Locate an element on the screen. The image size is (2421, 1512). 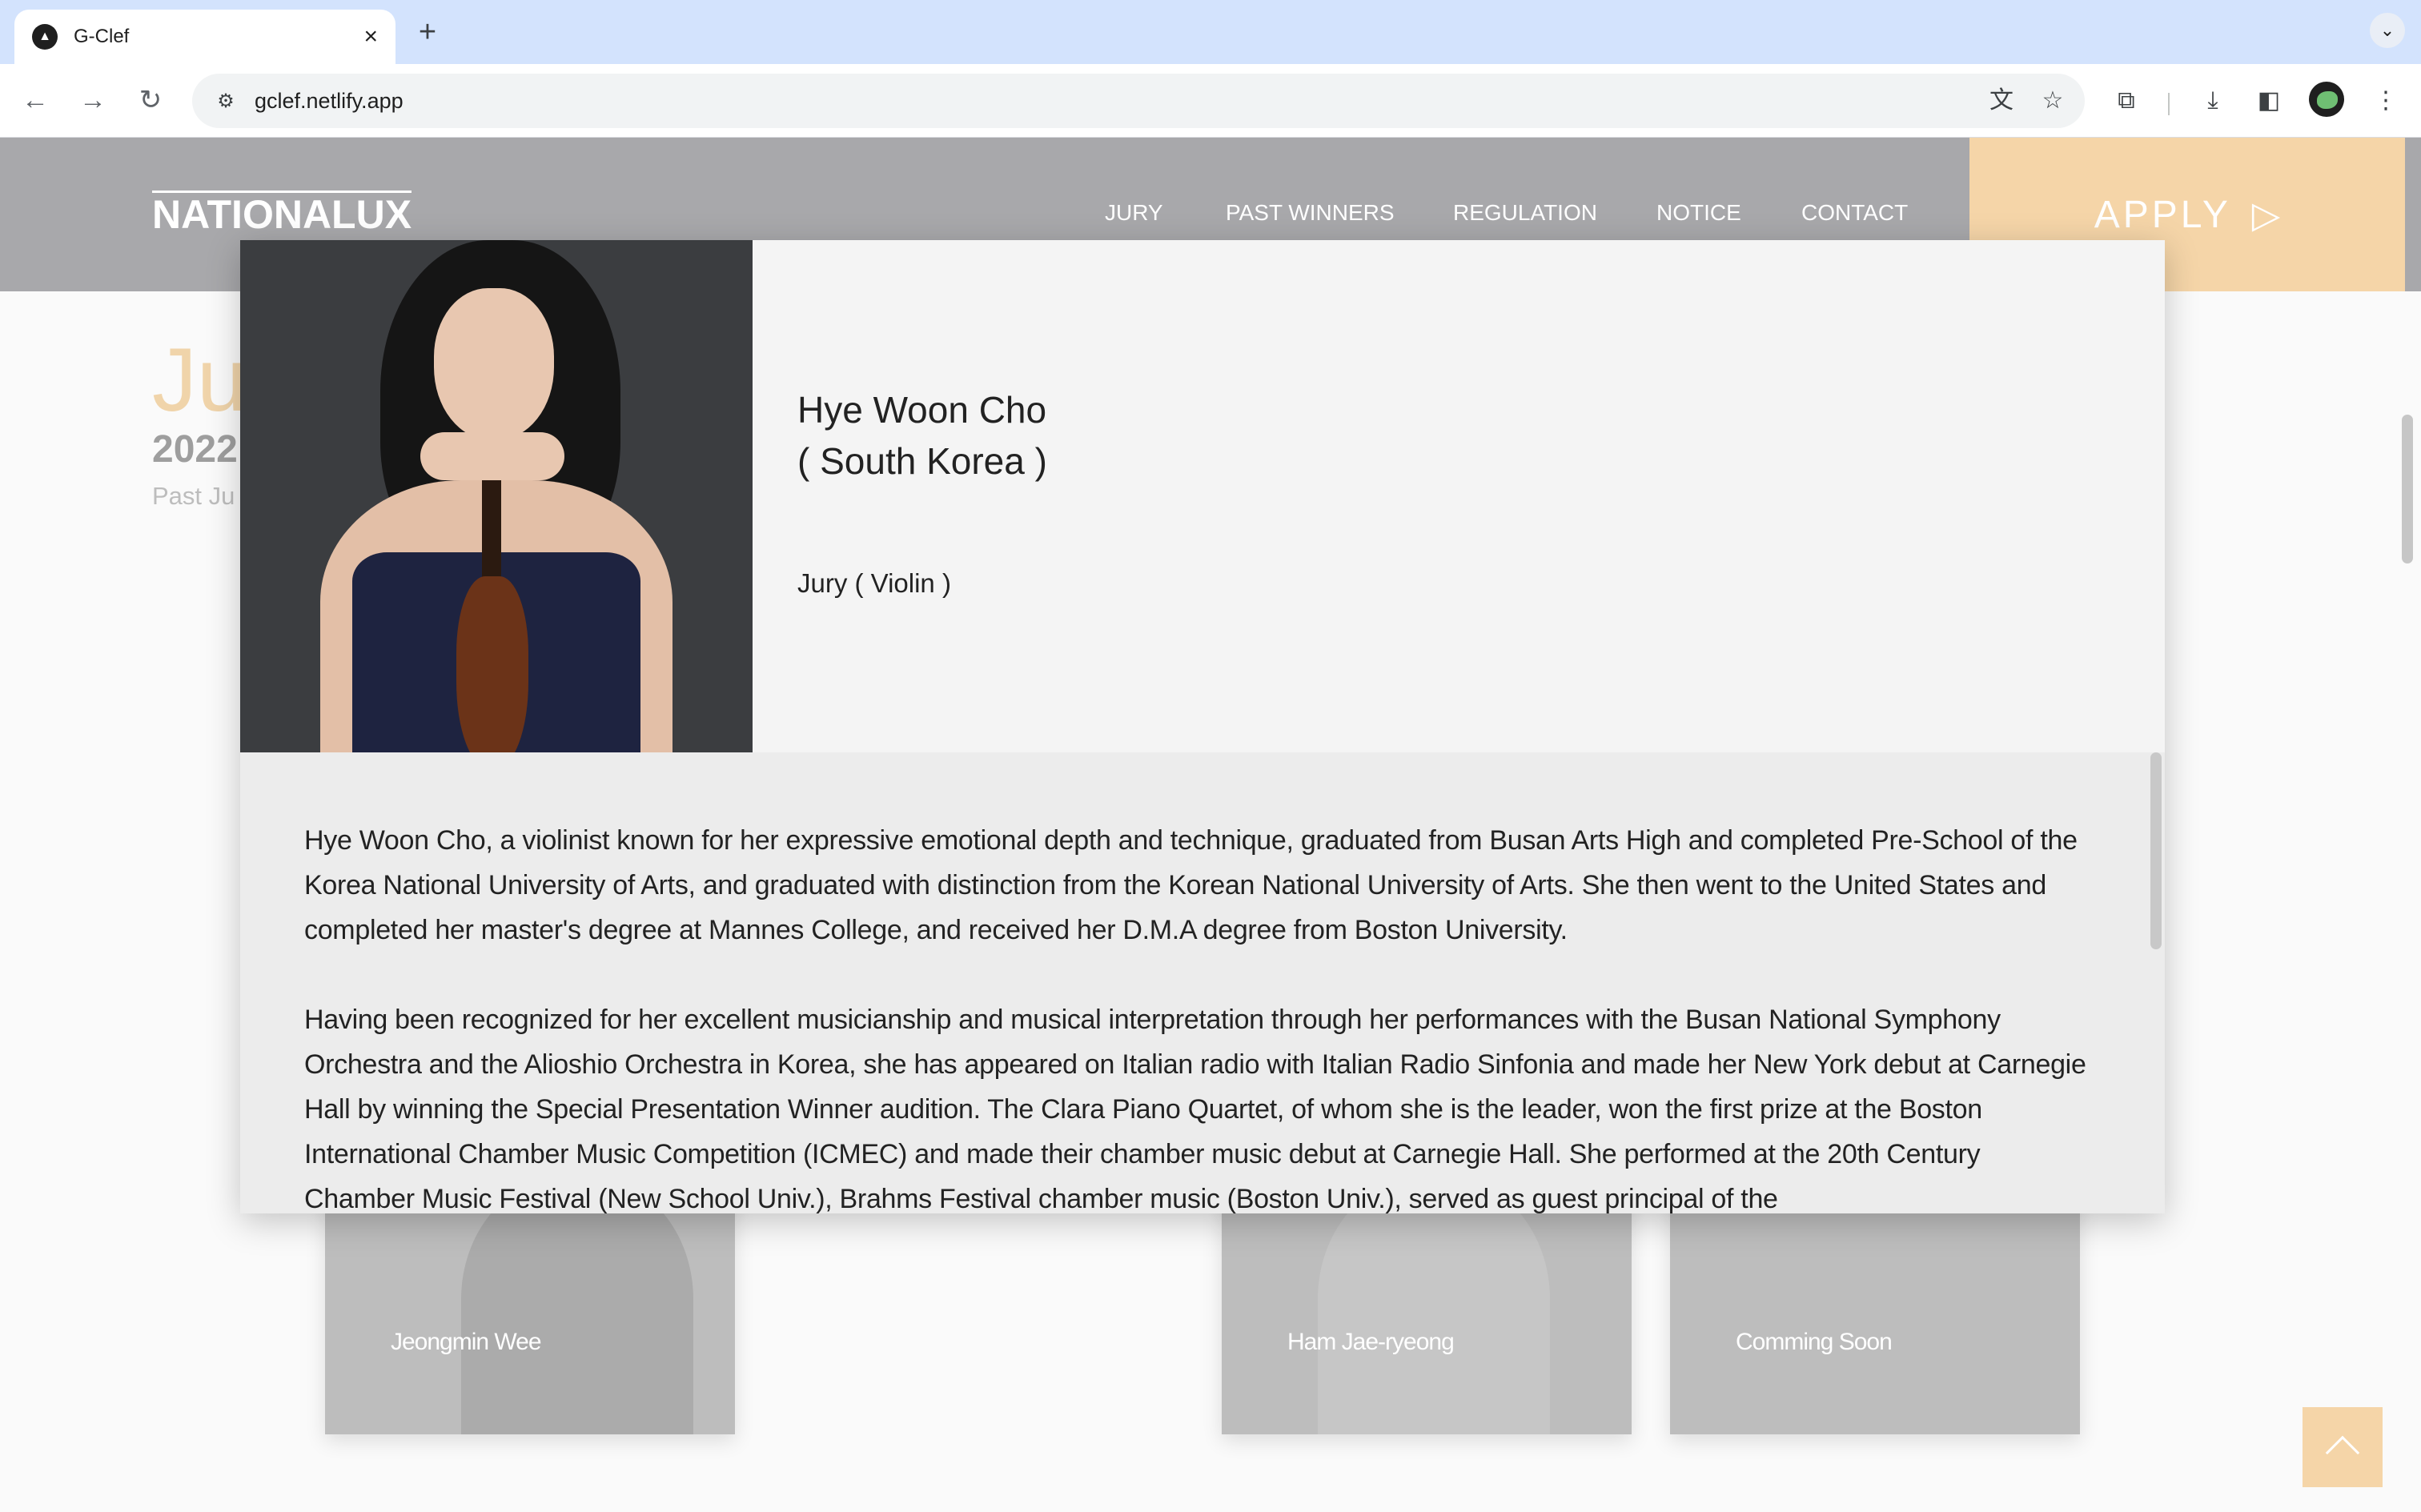
jury-card-name: Comming Soon is located at coordinates (1814, 1342).